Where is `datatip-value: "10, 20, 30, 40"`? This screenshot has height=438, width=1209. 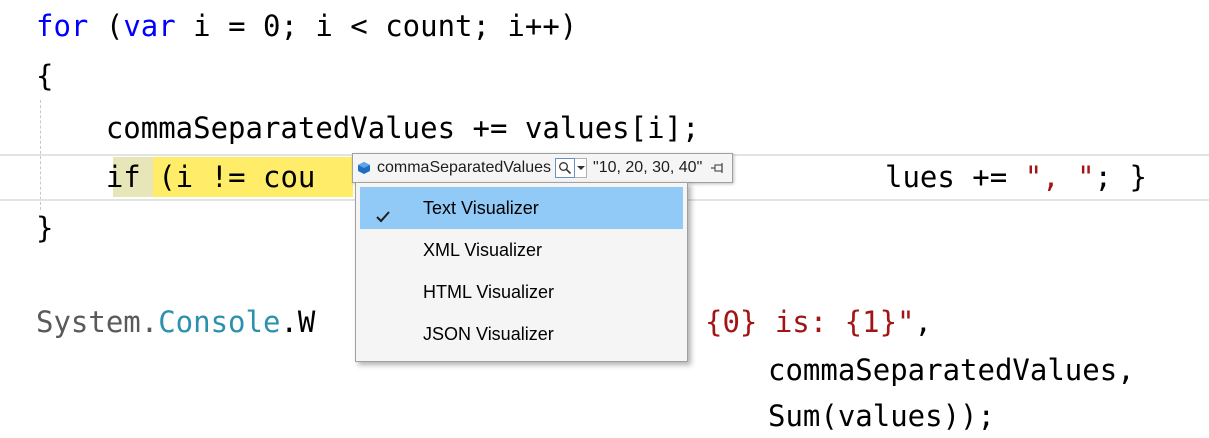 datatip-value: "10, 20, 30, 40" is located at coordinates (648, 167).